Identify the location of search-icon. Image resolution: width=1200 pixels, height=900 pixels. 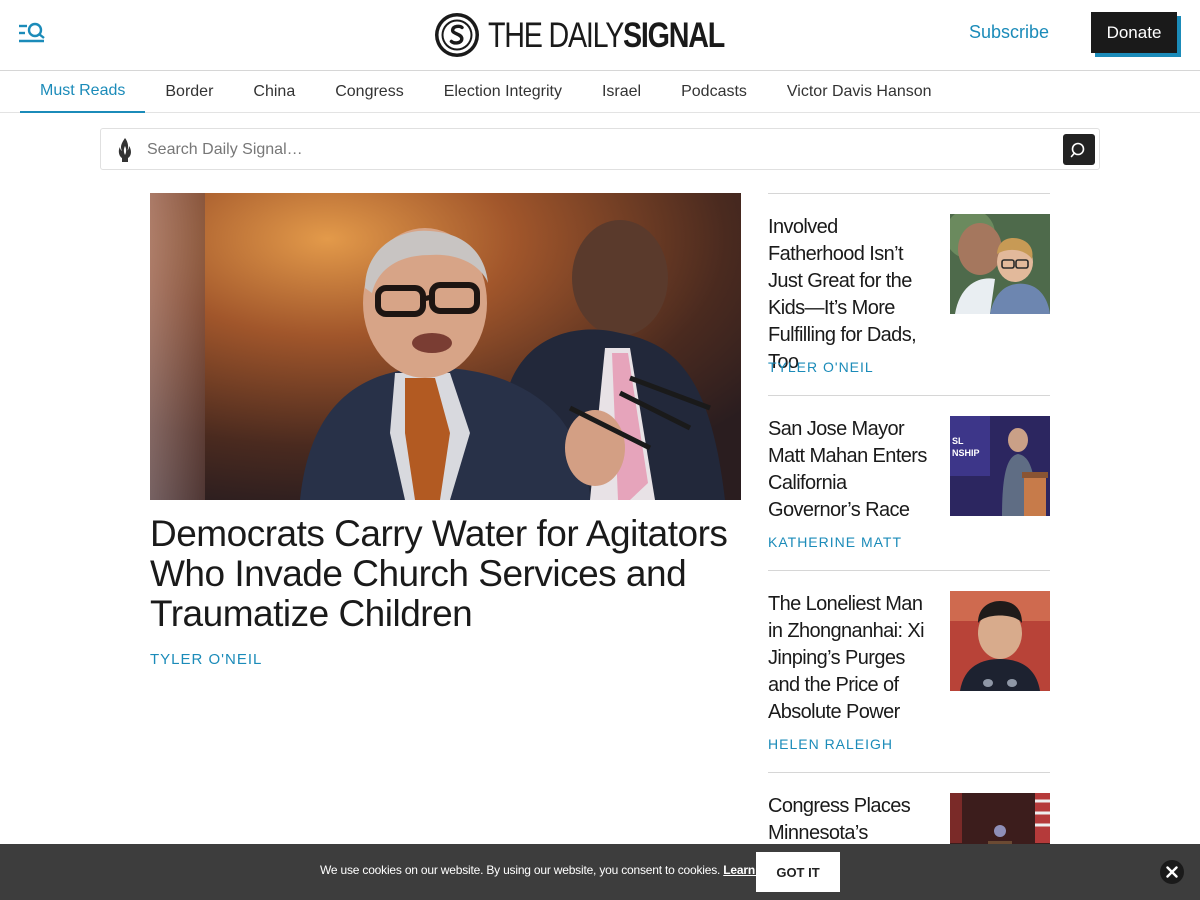
(1077, 149).